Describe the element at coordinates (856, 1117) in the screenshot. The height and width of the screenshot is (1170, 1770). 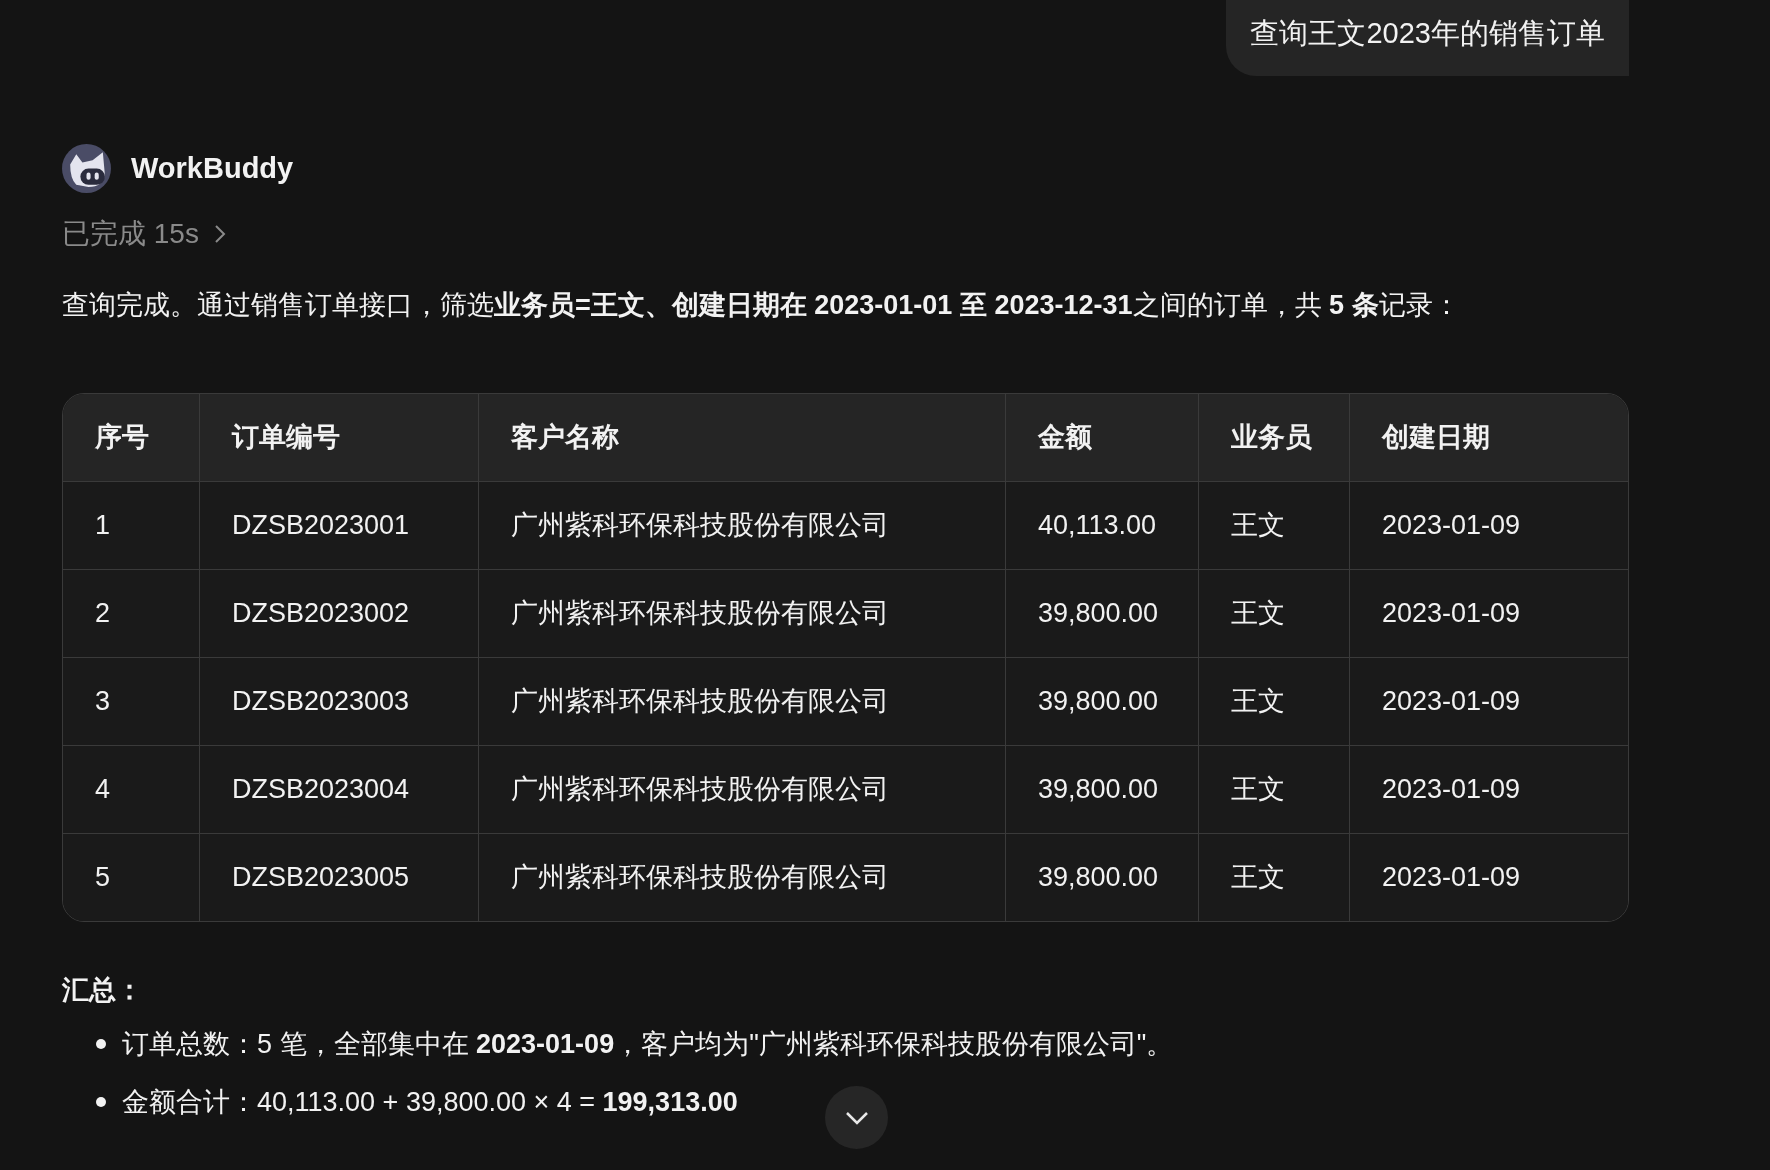
I see `chevron-down-icon` at that location.